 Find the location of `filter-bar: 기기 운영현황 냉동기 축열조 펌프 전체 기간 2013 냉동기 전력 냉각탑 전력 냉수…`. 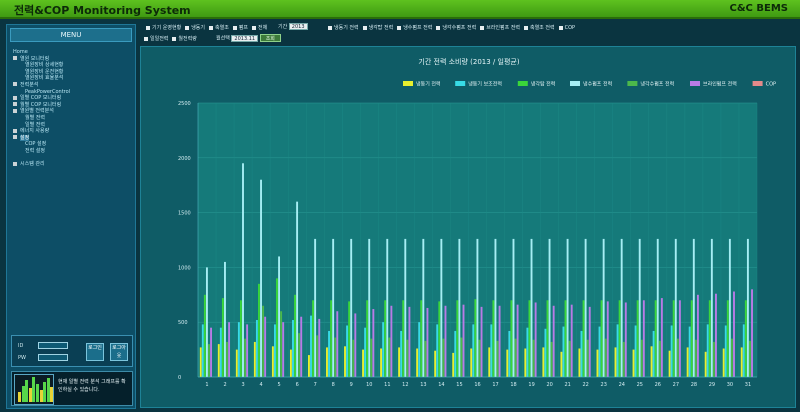

filter-bar: 기기 운영현황 냉동기 축열조 펌프 전체 기간 2013 냉동기 전력 냉각탑 전력 냉수… is located at coordinates (469, 34).